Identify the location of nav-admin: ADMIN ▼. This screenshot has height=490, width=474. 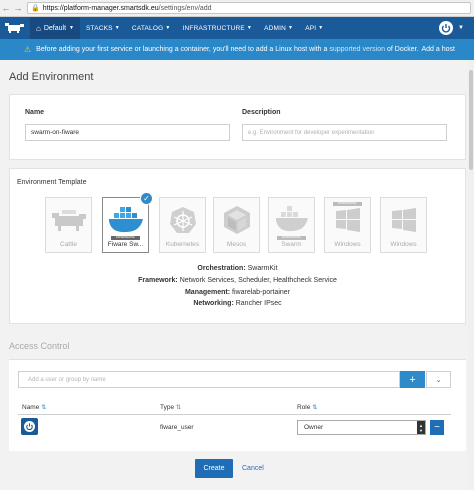
(278, 28).